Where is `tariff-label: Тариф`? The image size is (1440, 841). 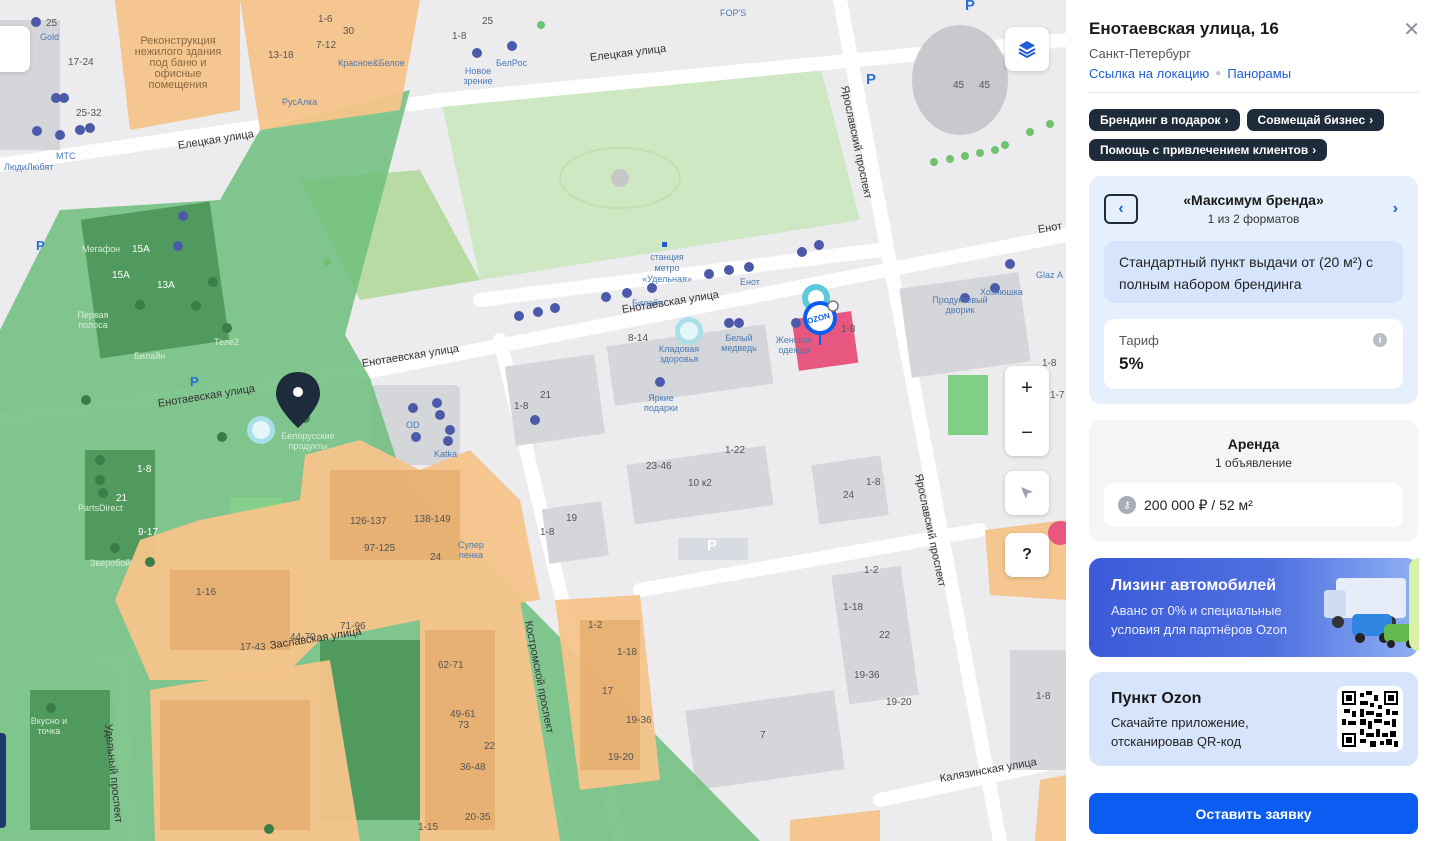
tariff-label: Тариф is located at coordinates (1139, 340).